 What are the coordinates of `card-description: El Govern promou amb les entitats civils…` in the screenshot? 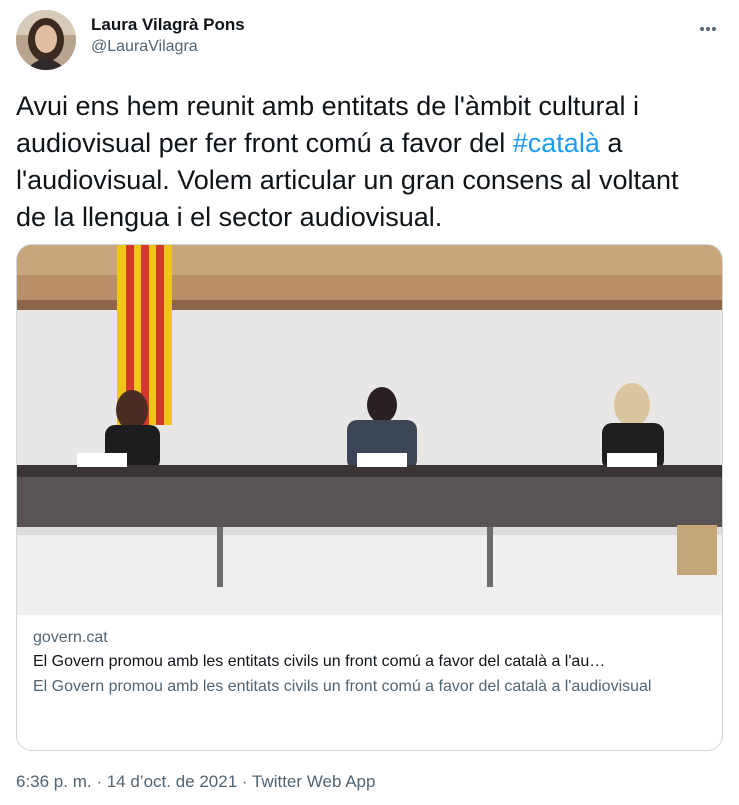 It's located at (342, 686).